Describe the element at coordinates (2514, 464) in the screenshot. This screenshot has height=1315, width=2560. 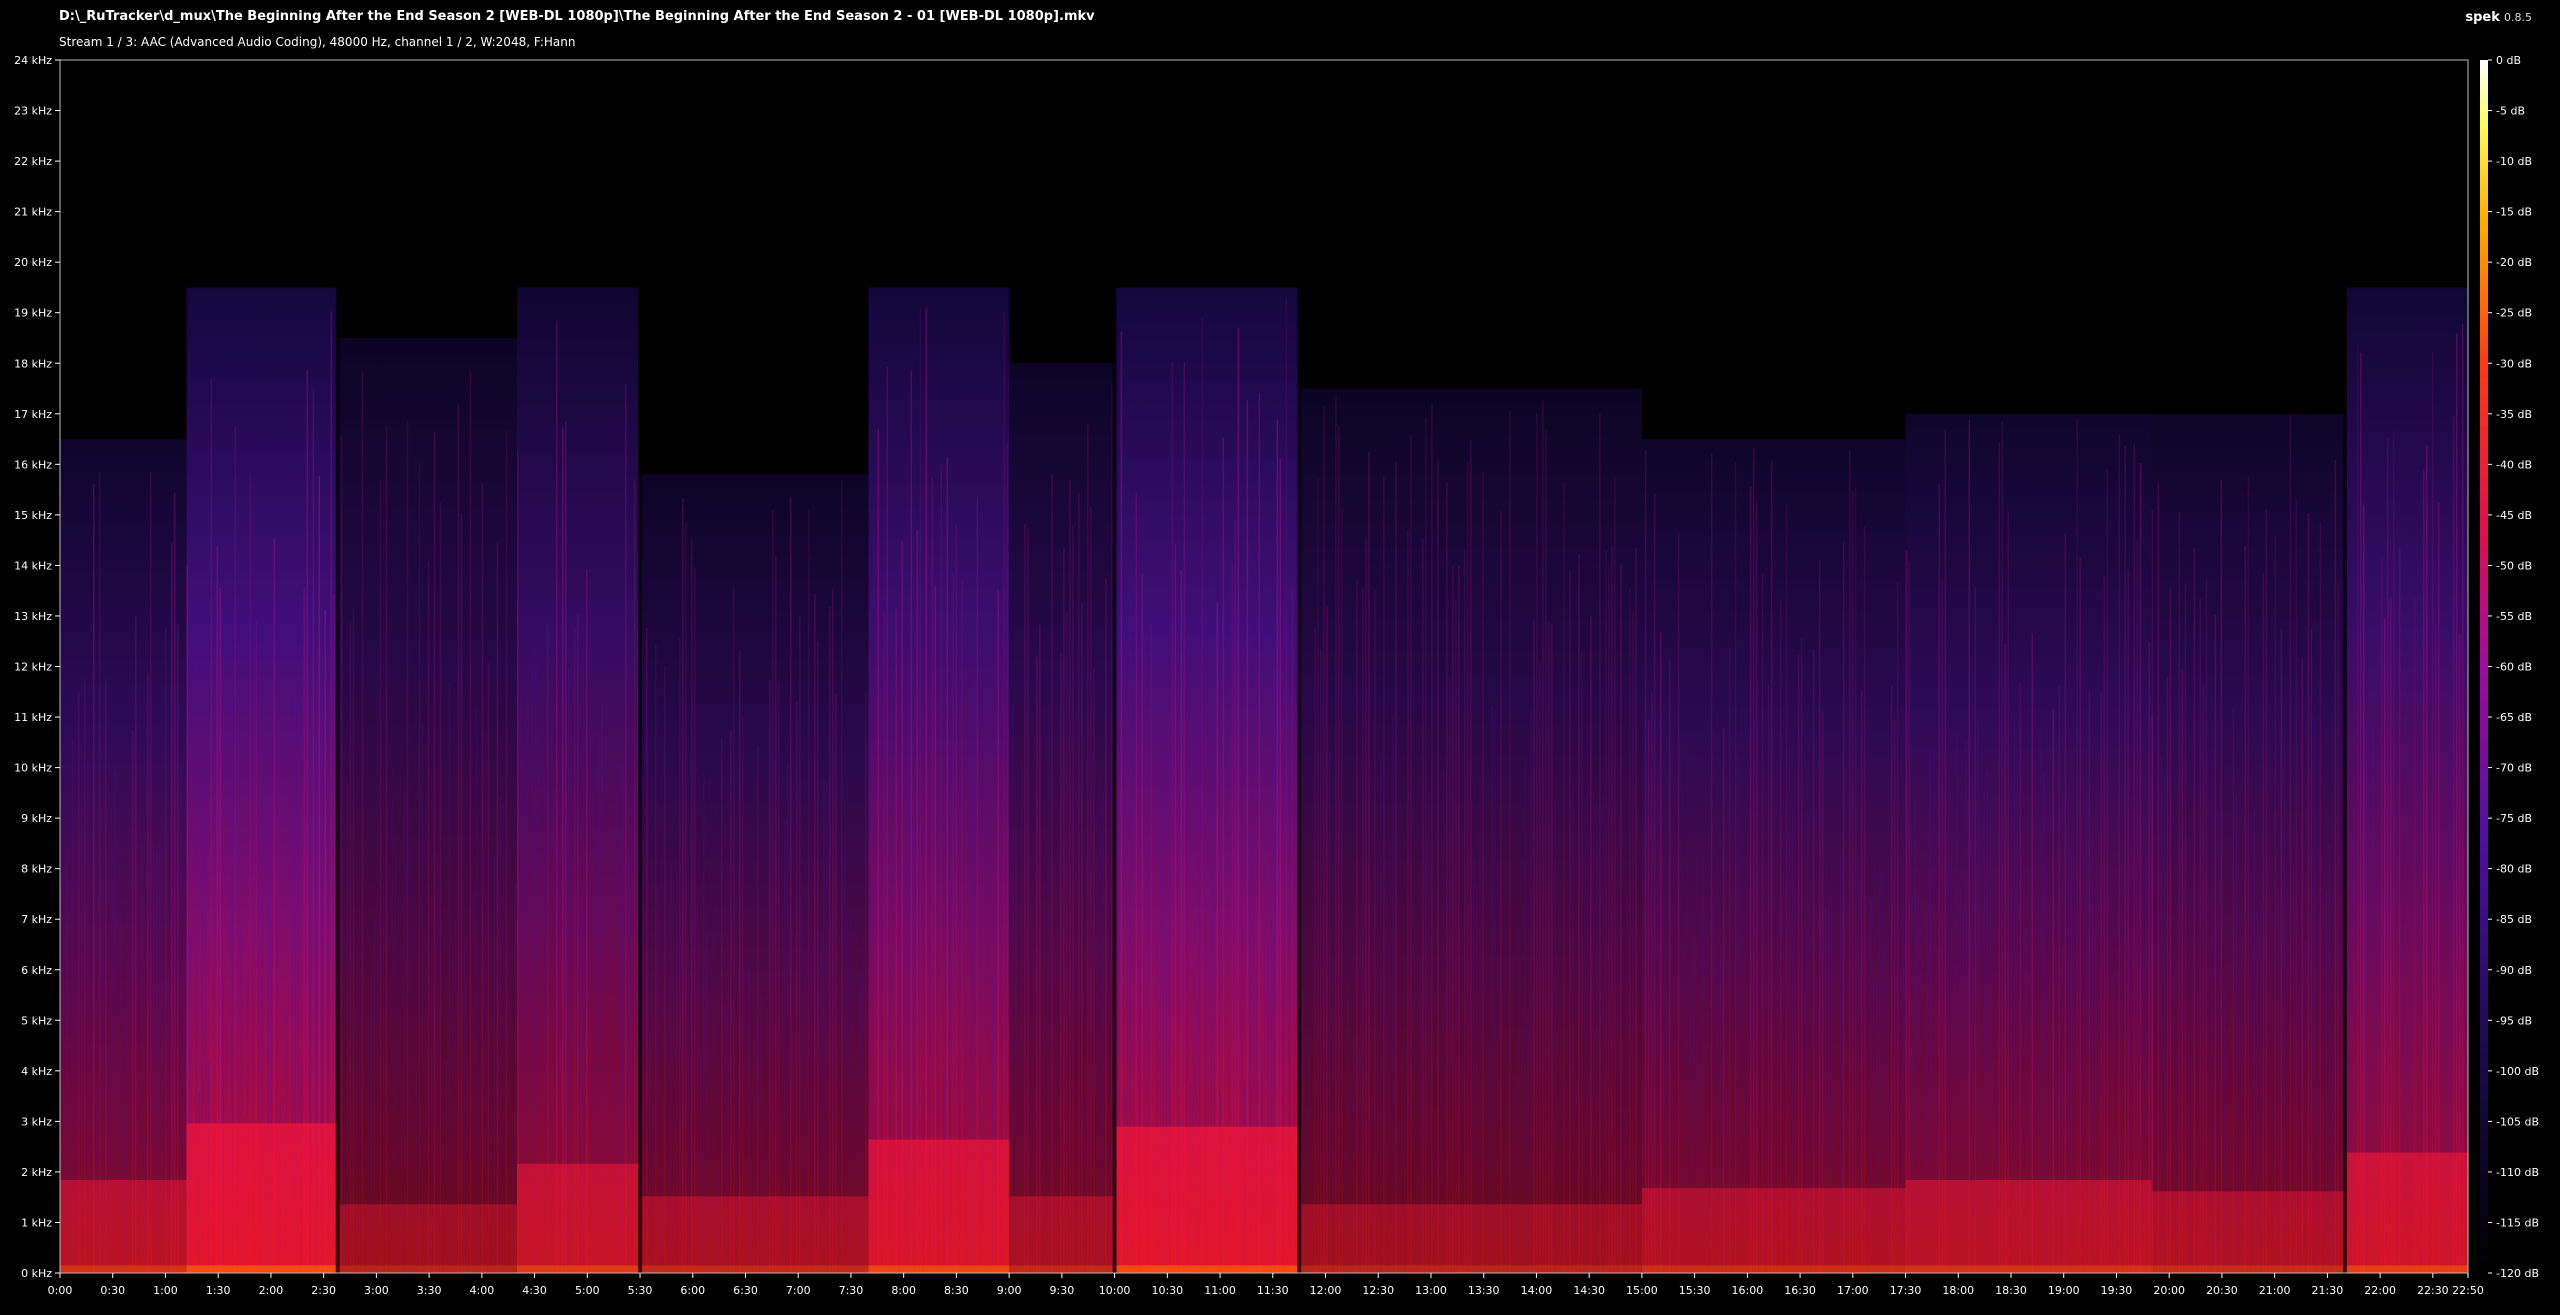
I see `colorbar-tick-label: -40 dB` at that location.